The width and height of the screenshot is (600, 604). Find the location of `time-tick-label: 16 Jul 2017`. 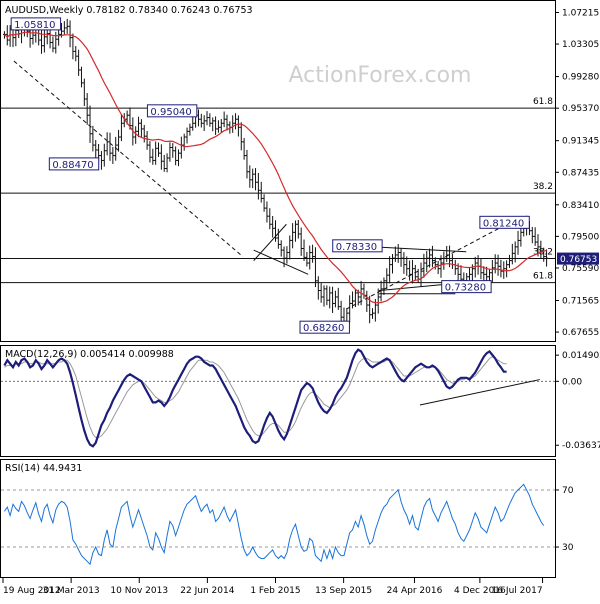

time-tick-label: 16 Jul 2017 is located at coordinates (517, 591).